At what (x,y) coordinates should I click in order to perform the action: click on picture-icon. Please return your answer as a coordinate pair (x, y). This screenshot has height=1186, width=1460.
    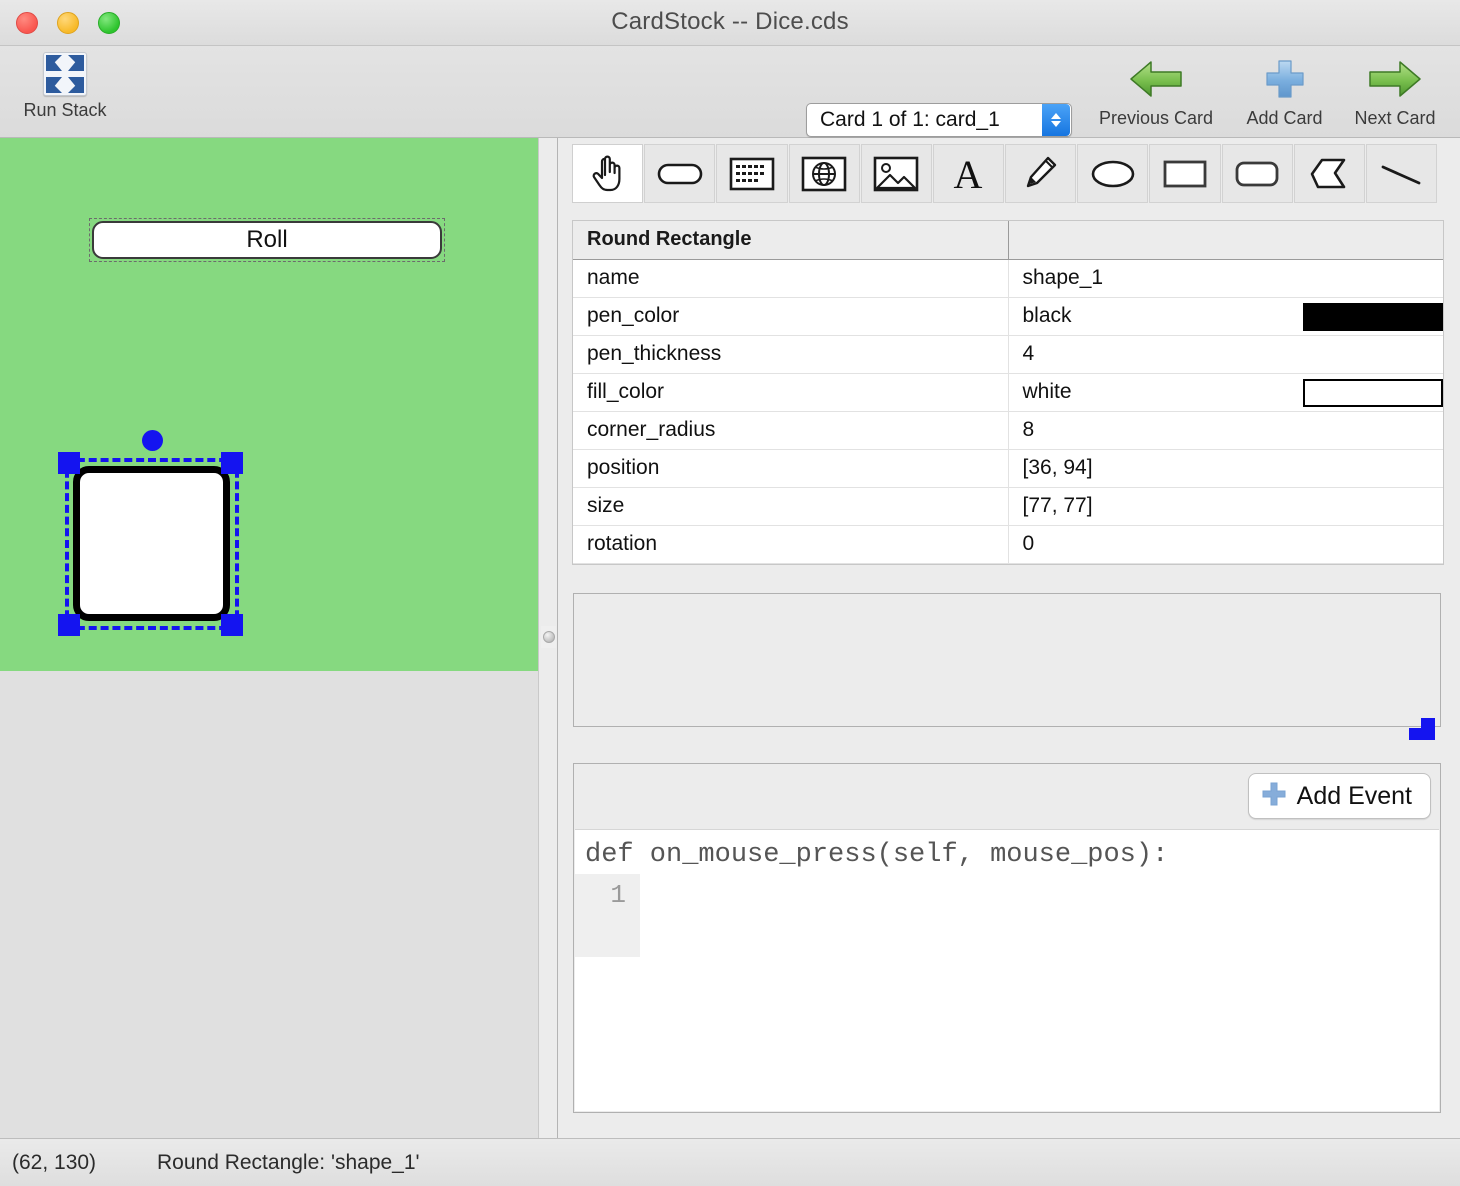
    Looking at the image, I should click on (896, 174).